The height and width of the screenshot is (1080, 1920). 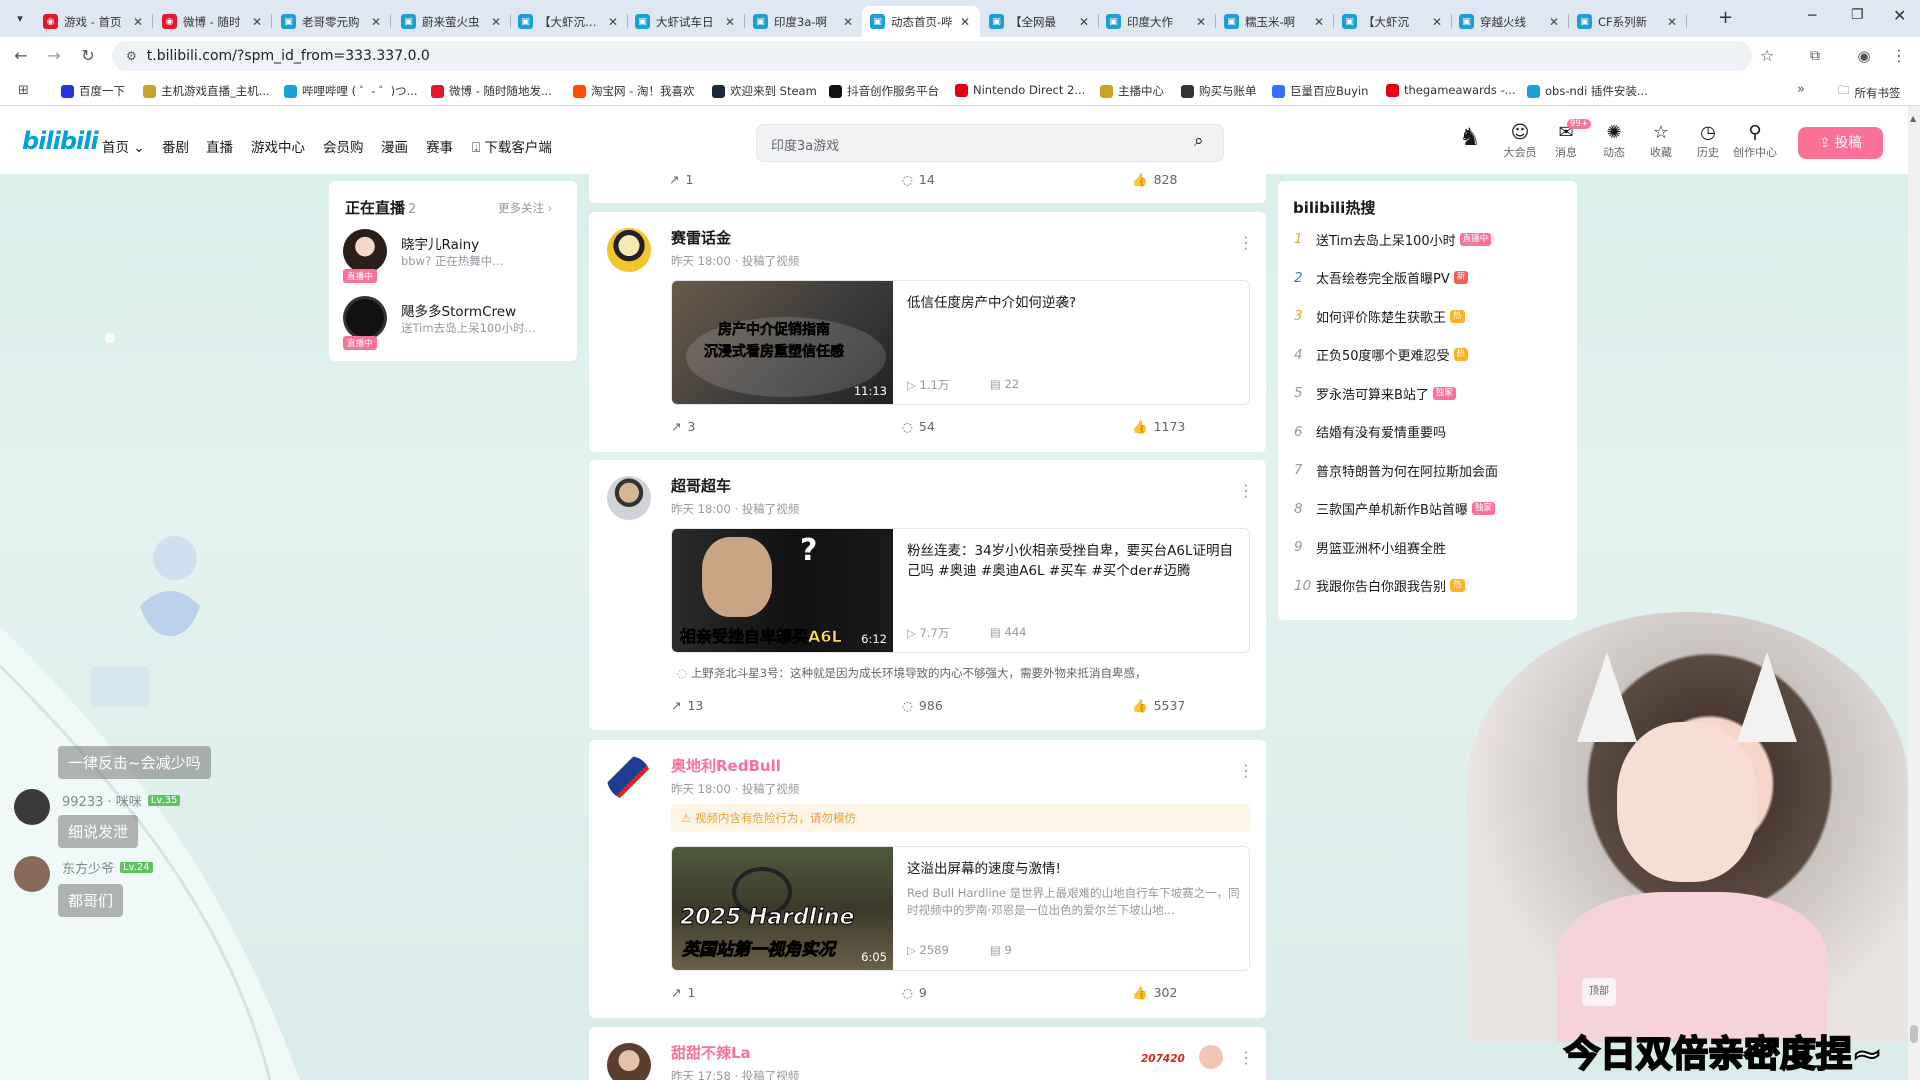 What do you see at coordinates (1154, 180) in the screenshot?
I see `like-button: 👍 828` at bounding box center [1154, 180].